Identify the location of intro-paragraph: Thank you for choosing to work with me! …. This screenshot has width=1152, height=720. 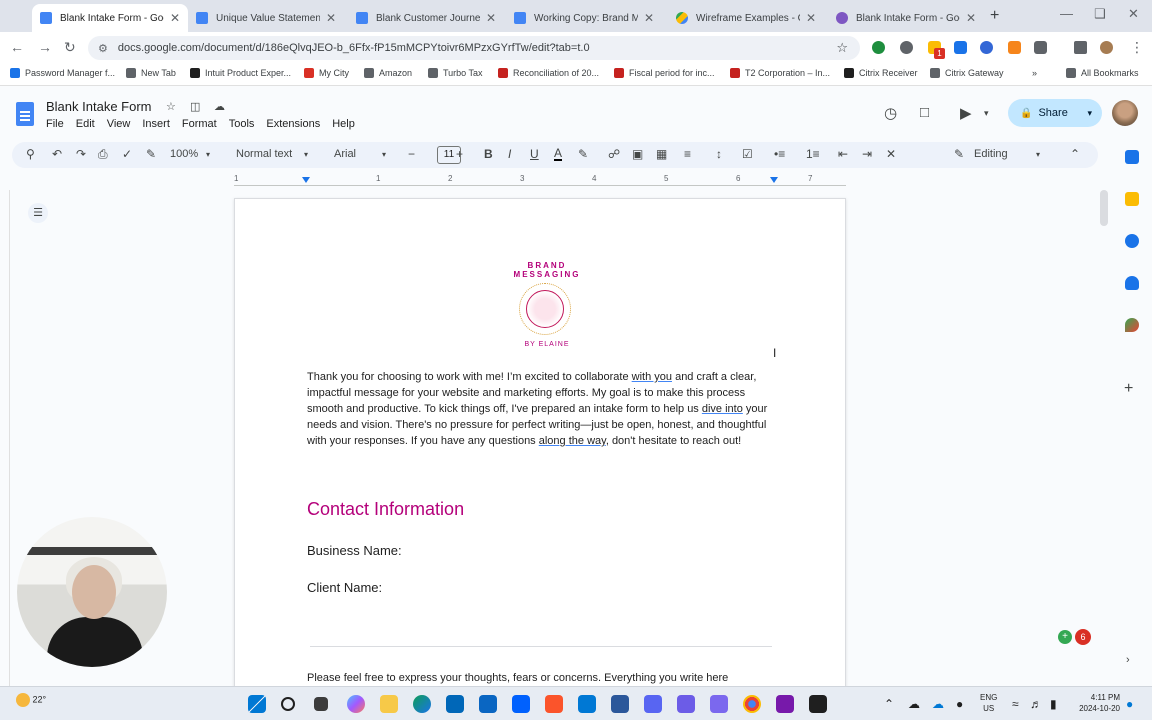
(542, 409).